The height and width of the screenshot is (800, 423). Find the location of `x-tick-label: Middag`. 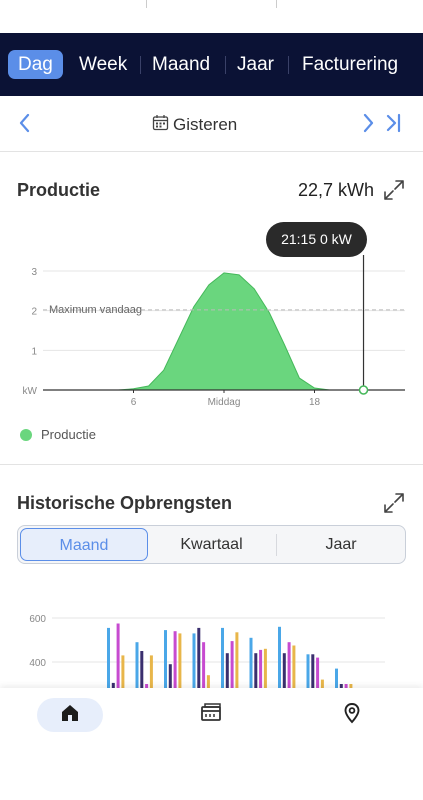

x-tick-label: Middag is located at coordinates (224, 402).